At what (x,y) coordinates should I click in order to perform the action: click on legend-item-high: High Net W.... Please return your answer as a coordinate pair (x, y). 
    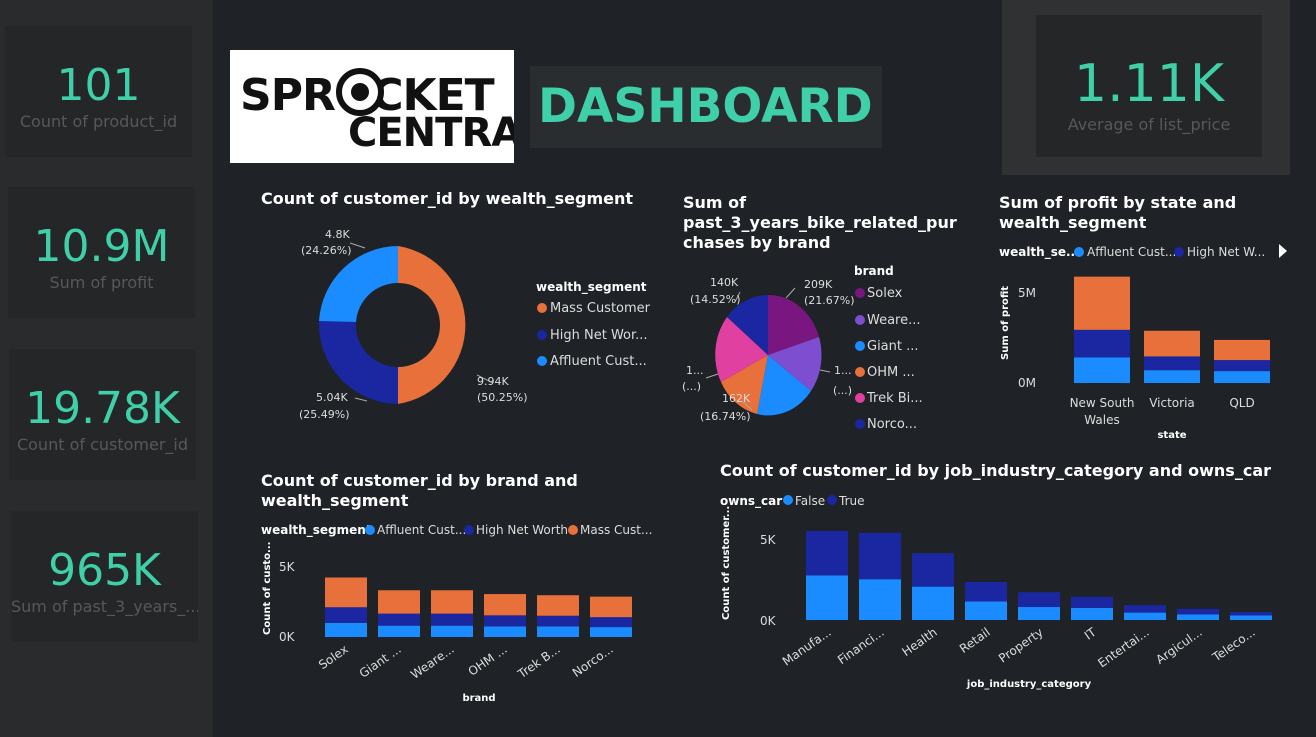
    Looking at the image, I should click on (1226, 252).